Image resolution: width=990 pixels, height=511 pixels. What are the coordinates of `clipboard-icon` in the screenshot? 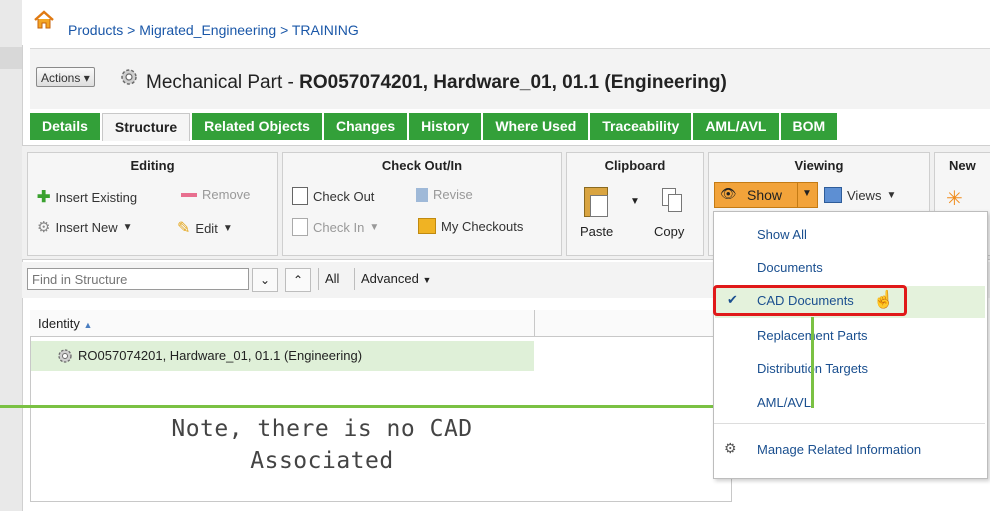 It's located at (596, 200).